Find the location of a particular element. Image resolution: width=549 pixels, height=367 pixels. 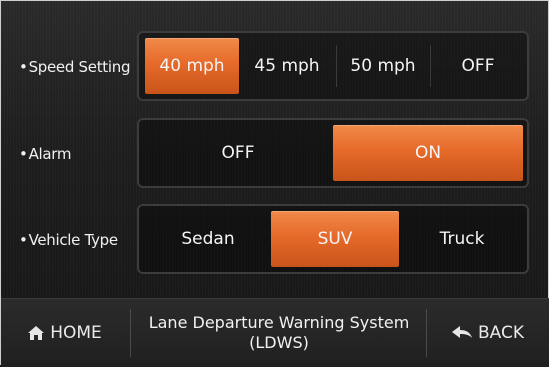

screen-title-line2: (LDWS) is located at coordinates (279, 342).